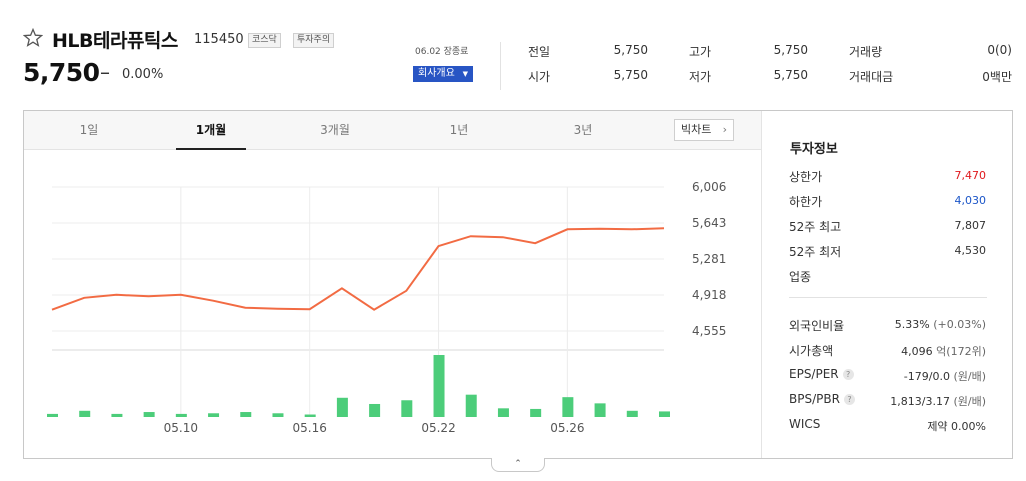  I want to click on volume-label: 거래량, so click(866, 52).